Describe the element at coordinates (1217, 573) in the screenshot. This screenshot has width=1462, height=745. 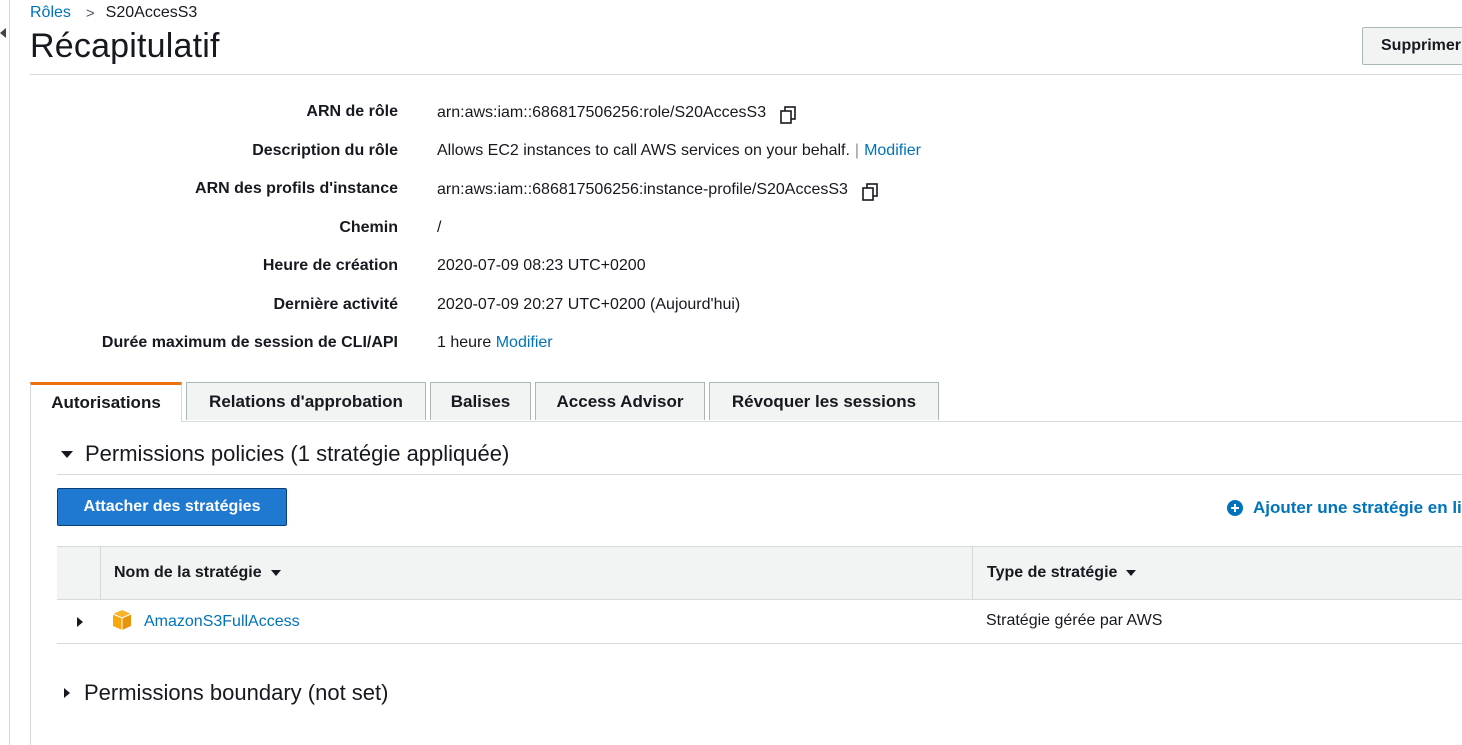
I see `column-header-policy-type: Type de stratégie` at that location.